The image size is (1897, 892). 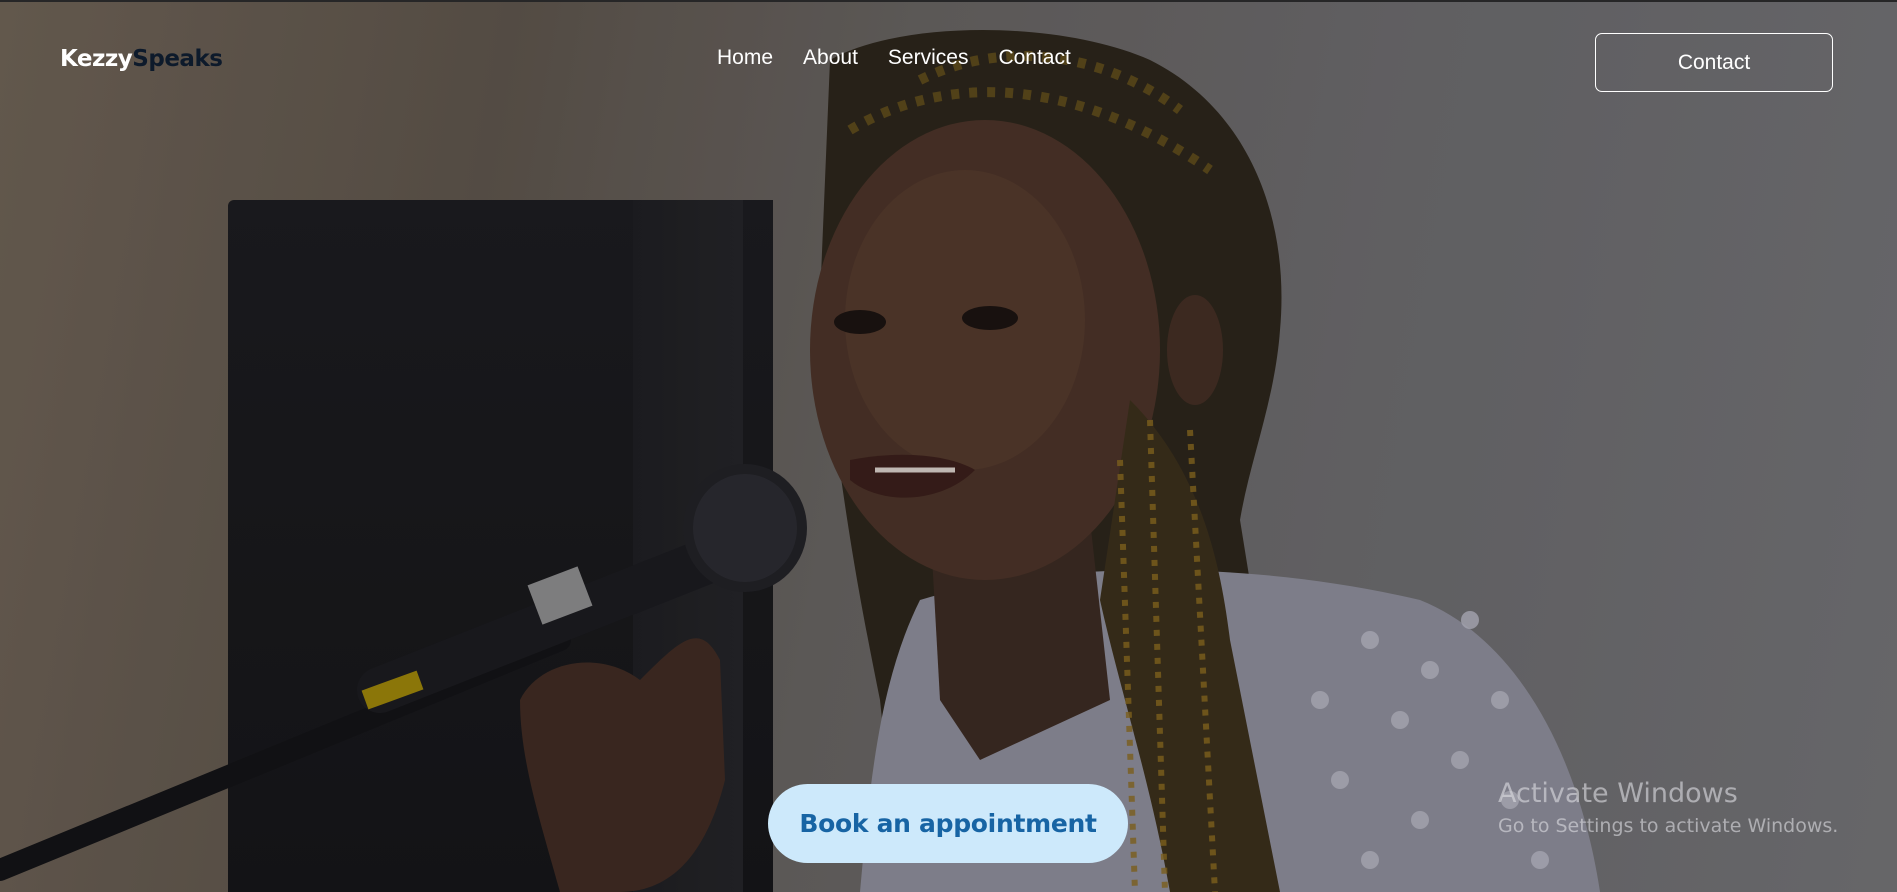 I want to click on watermark-title: Activate Windows, so click(x=1618, y=793).